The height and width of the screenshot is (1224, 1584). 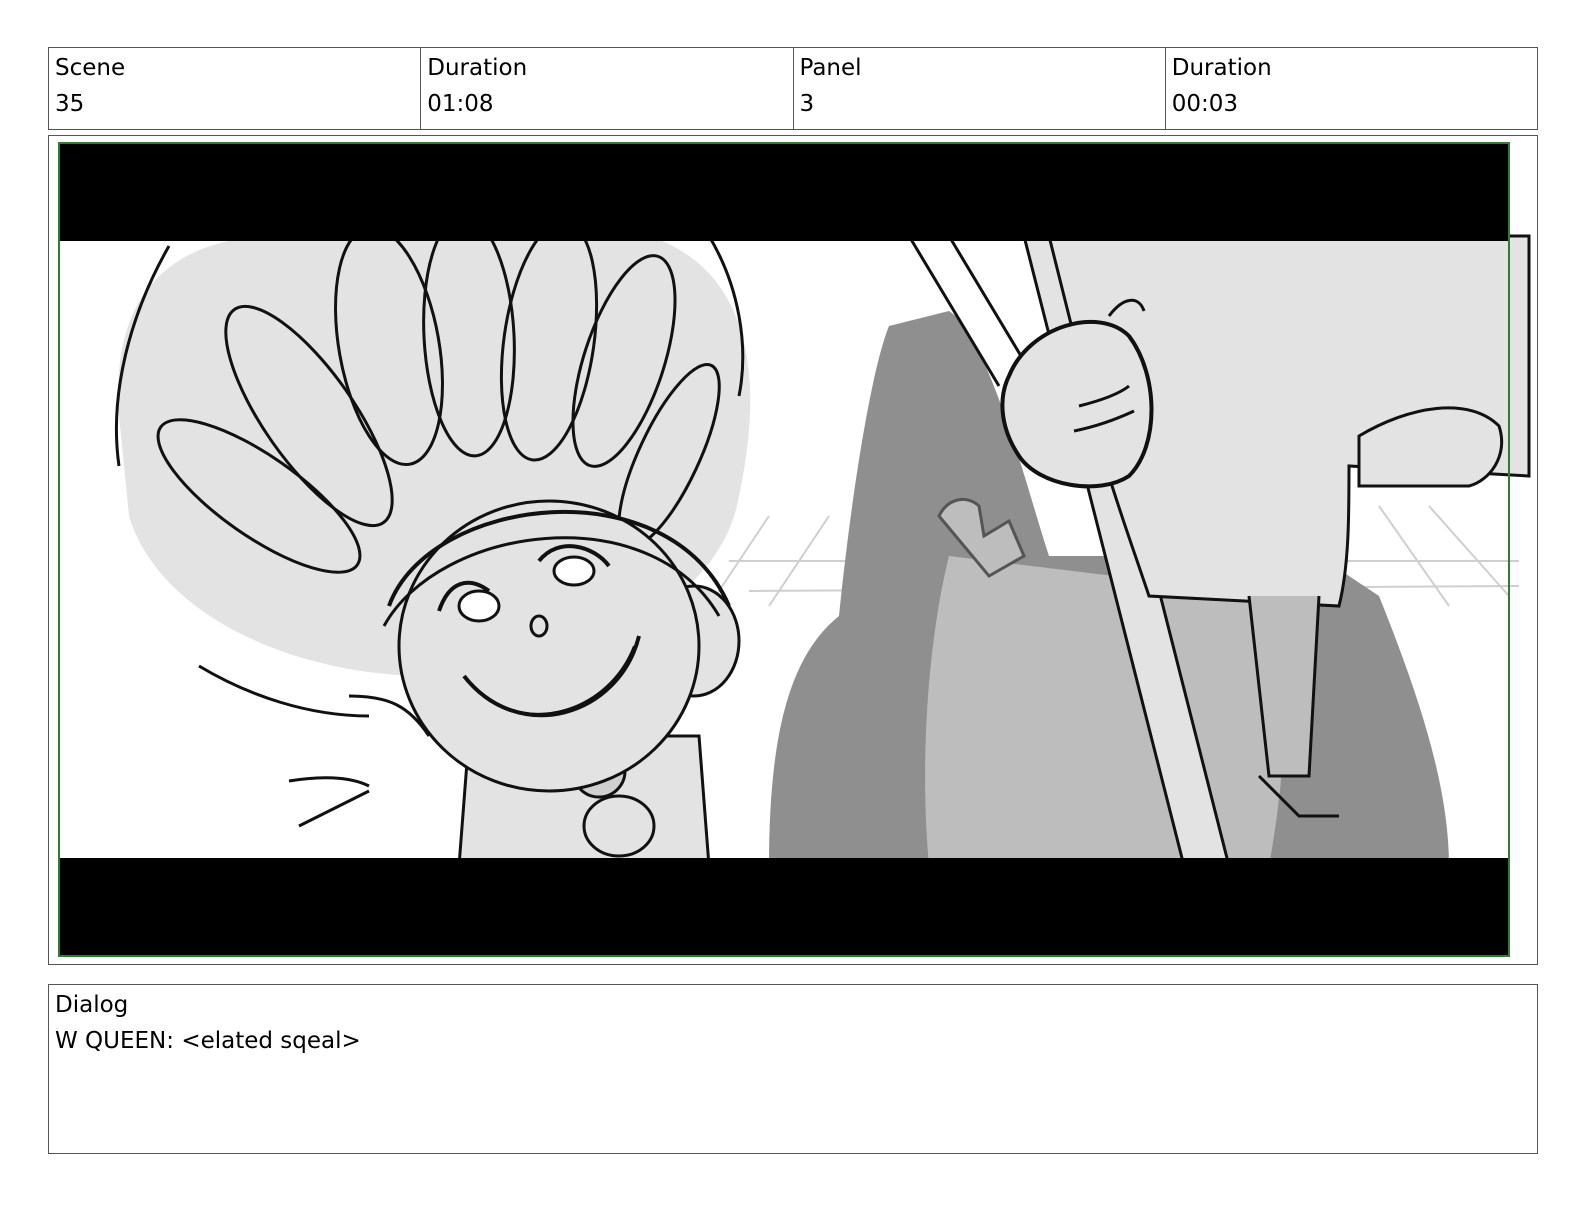 What do you see at coordinates (793, 1069) in the screenshot?
I see `dialog-box: Dialog W QUEEN: <elated sqeal>` at bounding box center [793, 1069].